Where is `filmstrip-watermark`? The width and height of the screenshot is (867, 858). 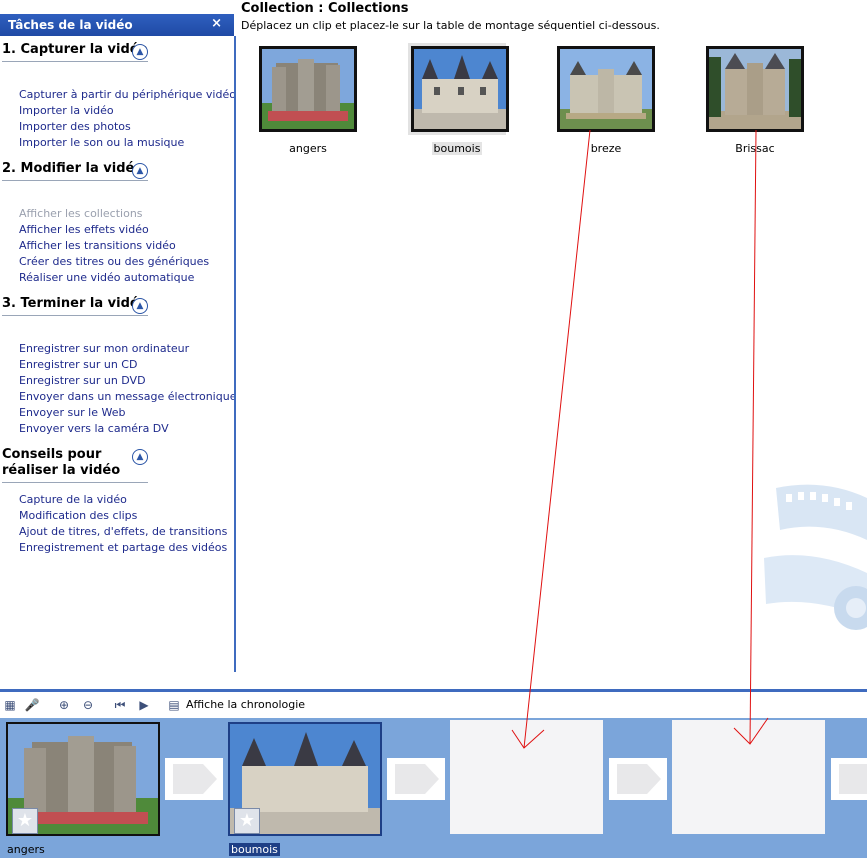 filmstrip-watermark is located at coordinates (815, 578).